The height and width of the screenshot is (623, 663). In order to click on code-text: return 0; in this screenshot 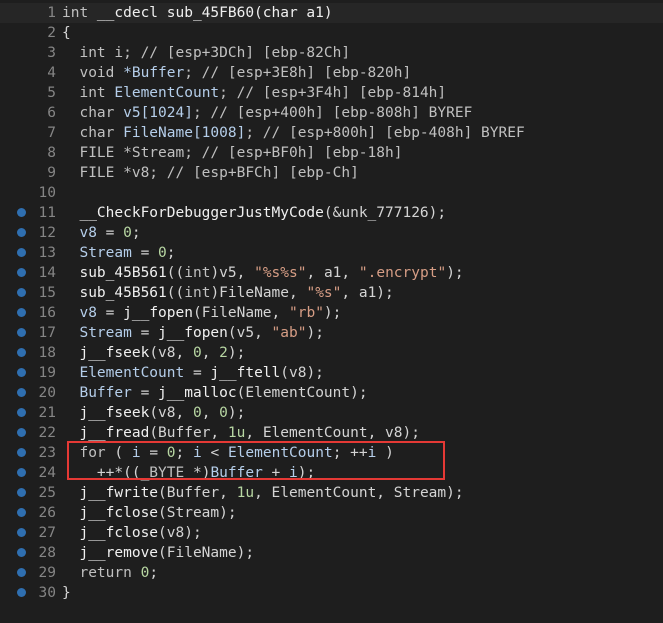, I will do `click(110, 573)`.